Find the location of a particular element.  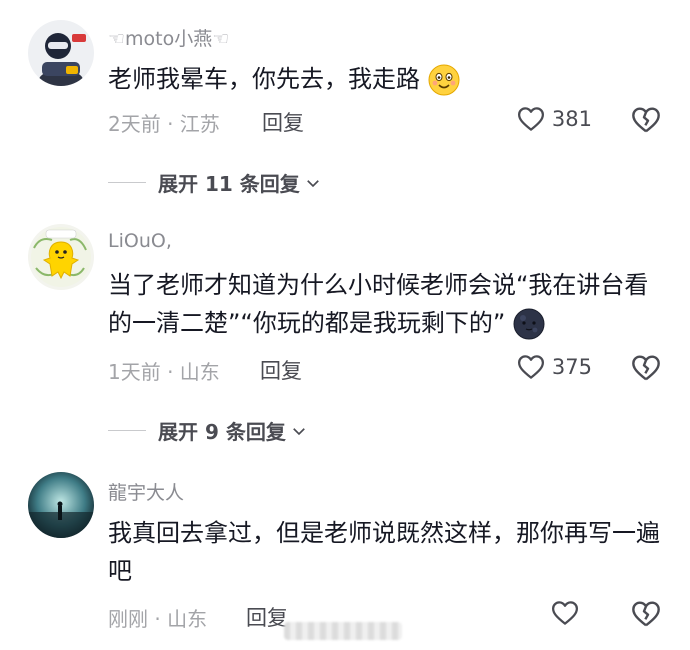

expand-replies-button: 展开 11 条回复 is located at coordinates (215, 182).